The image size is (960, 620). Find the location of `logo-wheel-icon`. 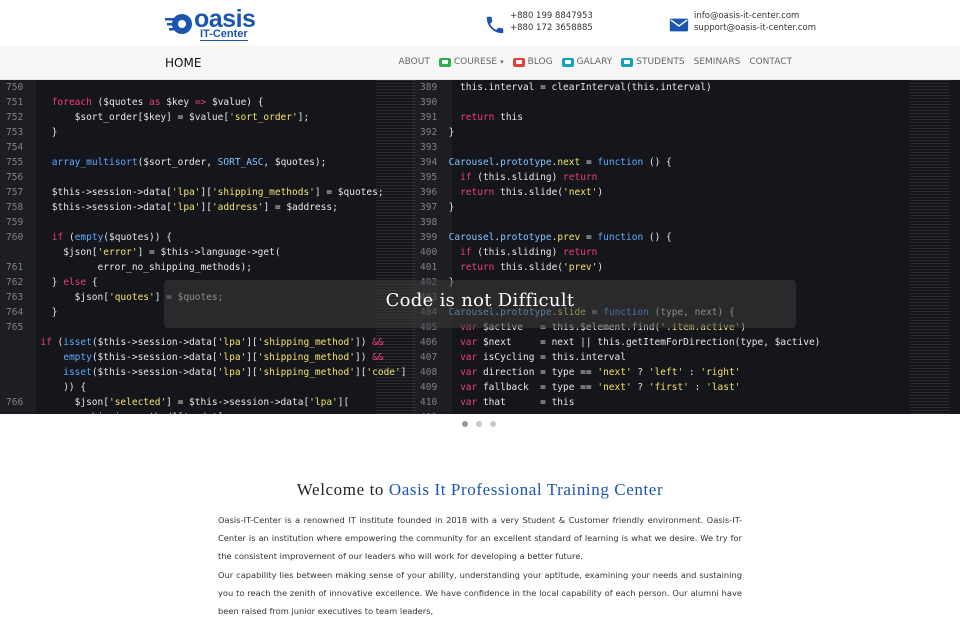

logo-wheel-icon is located at coordinates (178, 24).